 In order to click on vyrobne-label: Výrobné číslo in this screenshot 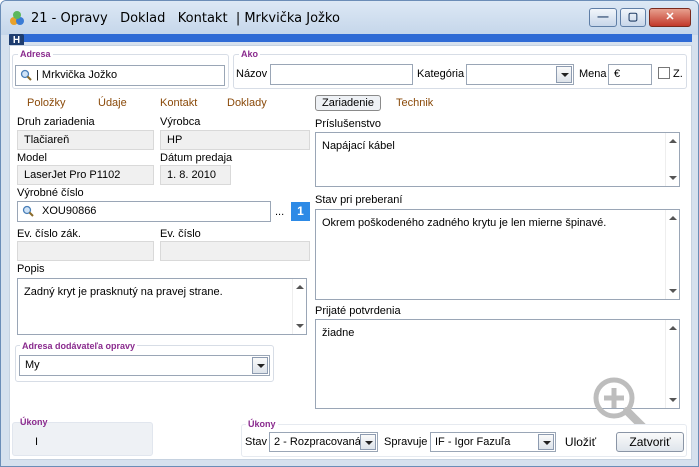, I will do `click(50, 193)`.